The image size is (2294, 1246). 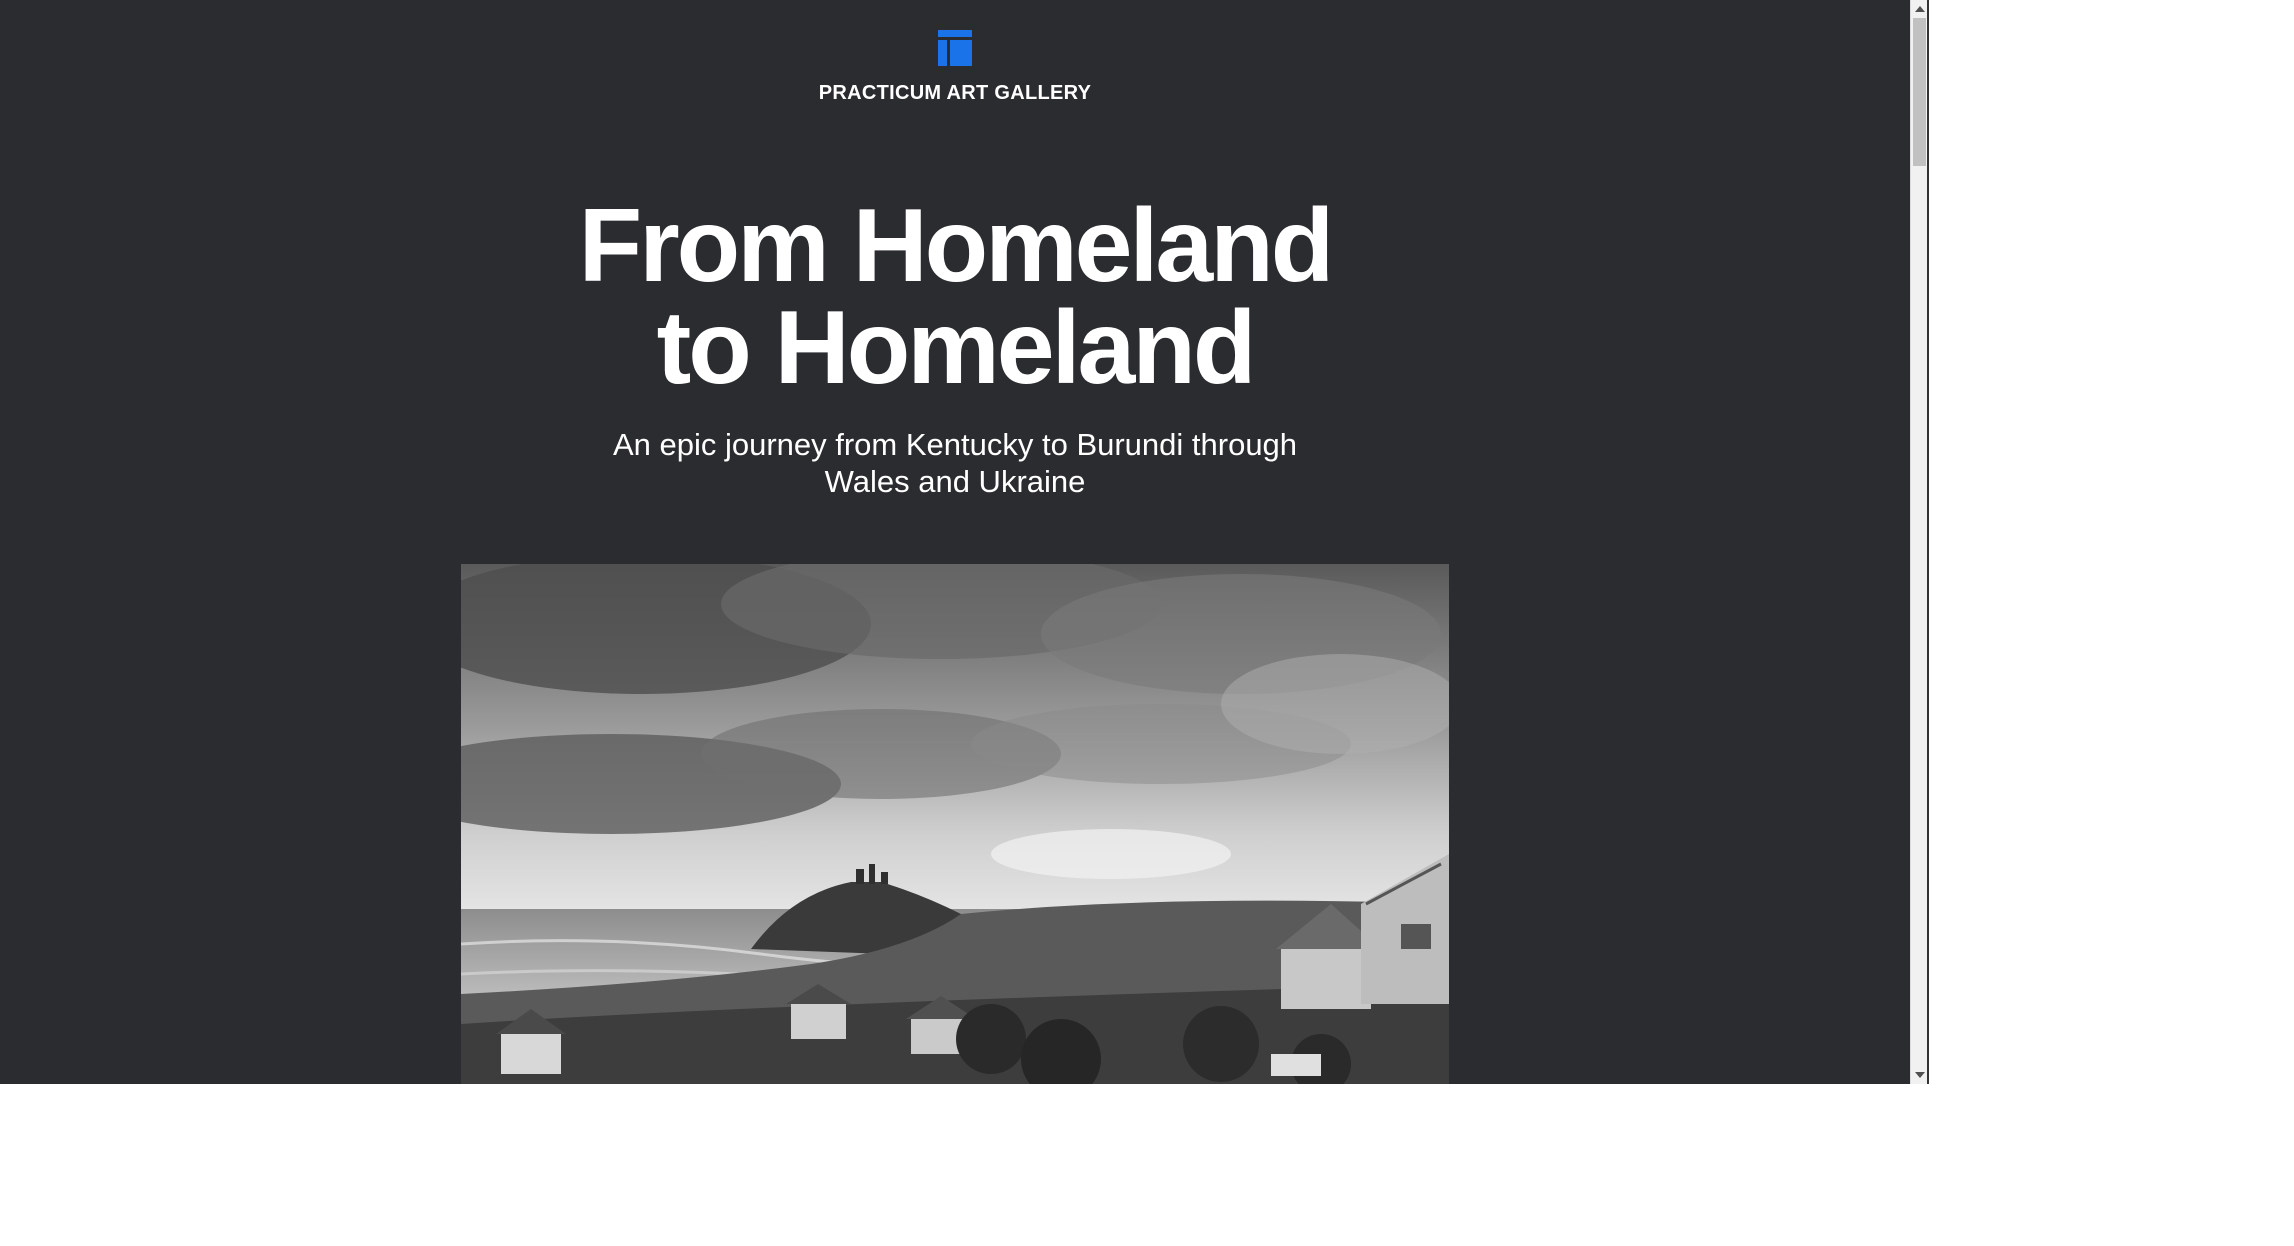 I want to click on brand-name: PRACTICUM ART GALLERY, so click(x=955, y=93).